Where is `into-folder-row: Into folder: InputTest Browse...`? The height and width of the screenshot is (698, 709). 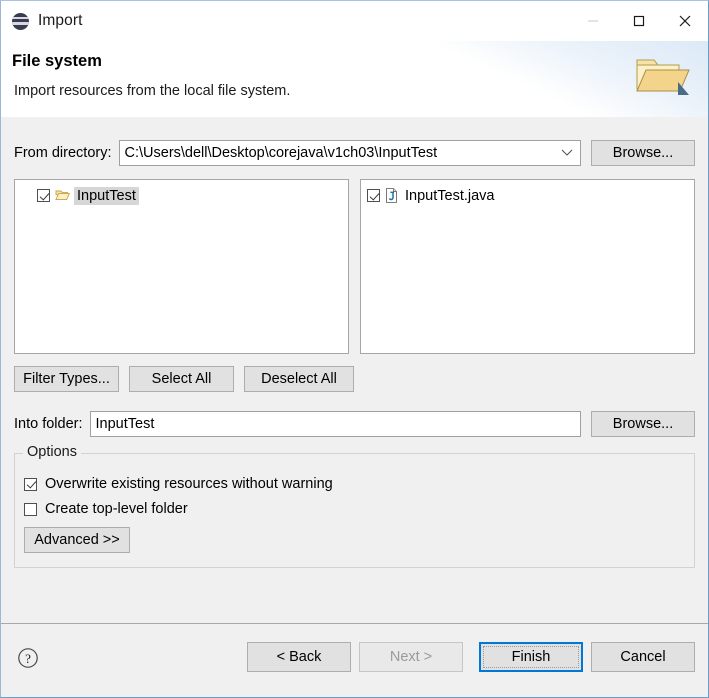
into-folder-row: Into folder: InputTest Browse... is located at coordinates (354, 424).